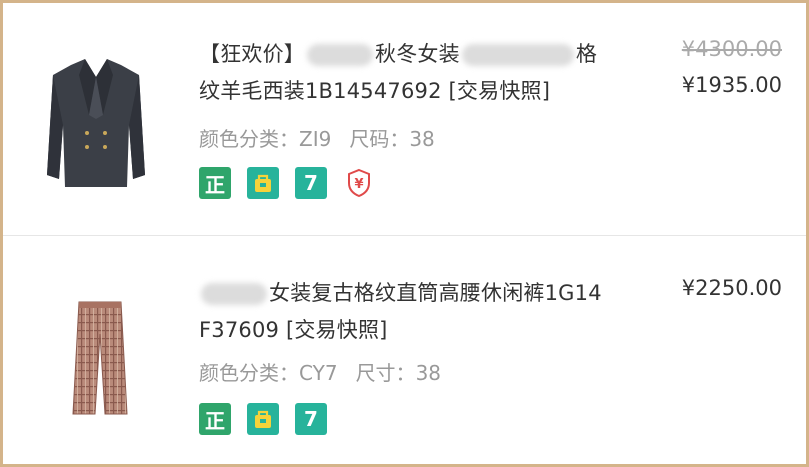  Describe the element at coordinates (517, 55) in the screenshot. I see `redacted-text` at that location.